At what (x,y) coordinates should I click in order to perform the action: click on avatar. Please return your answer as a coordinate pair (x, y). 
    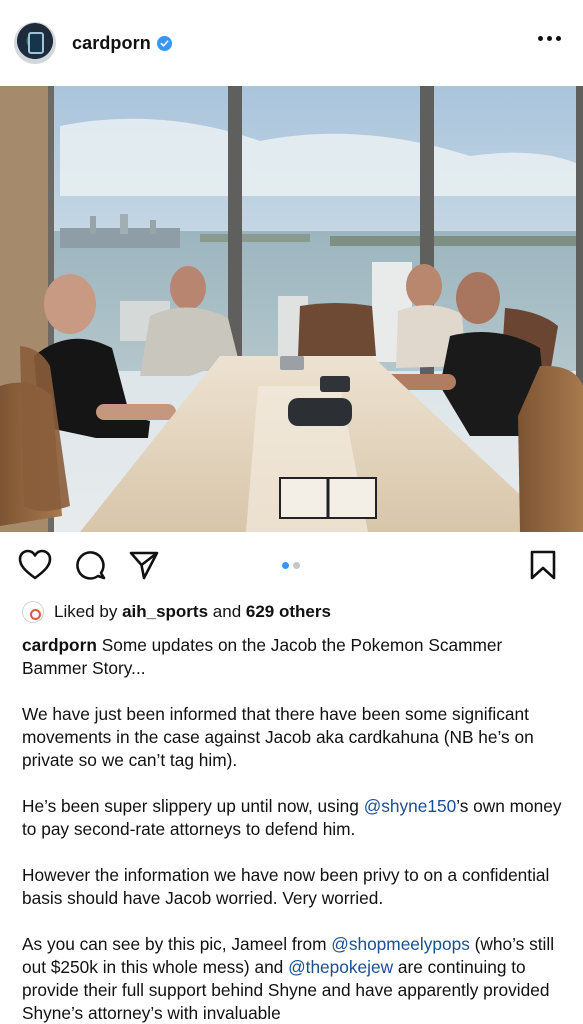
    Looking at the image, I should click on (35, 43).